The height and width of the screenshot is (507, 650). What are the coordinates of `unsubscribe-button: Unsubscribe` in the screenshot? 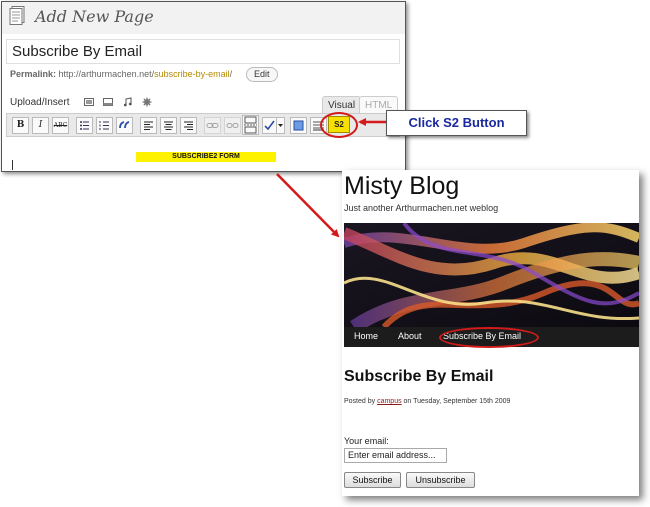 It's located at (440, 480).